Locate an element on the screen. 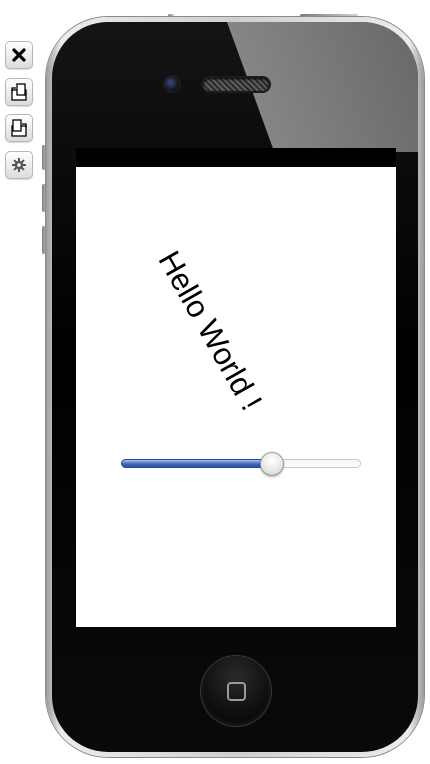 The height and width of the screenshot is (764, 430). home-square-icon is located at coordinates (236, 691).